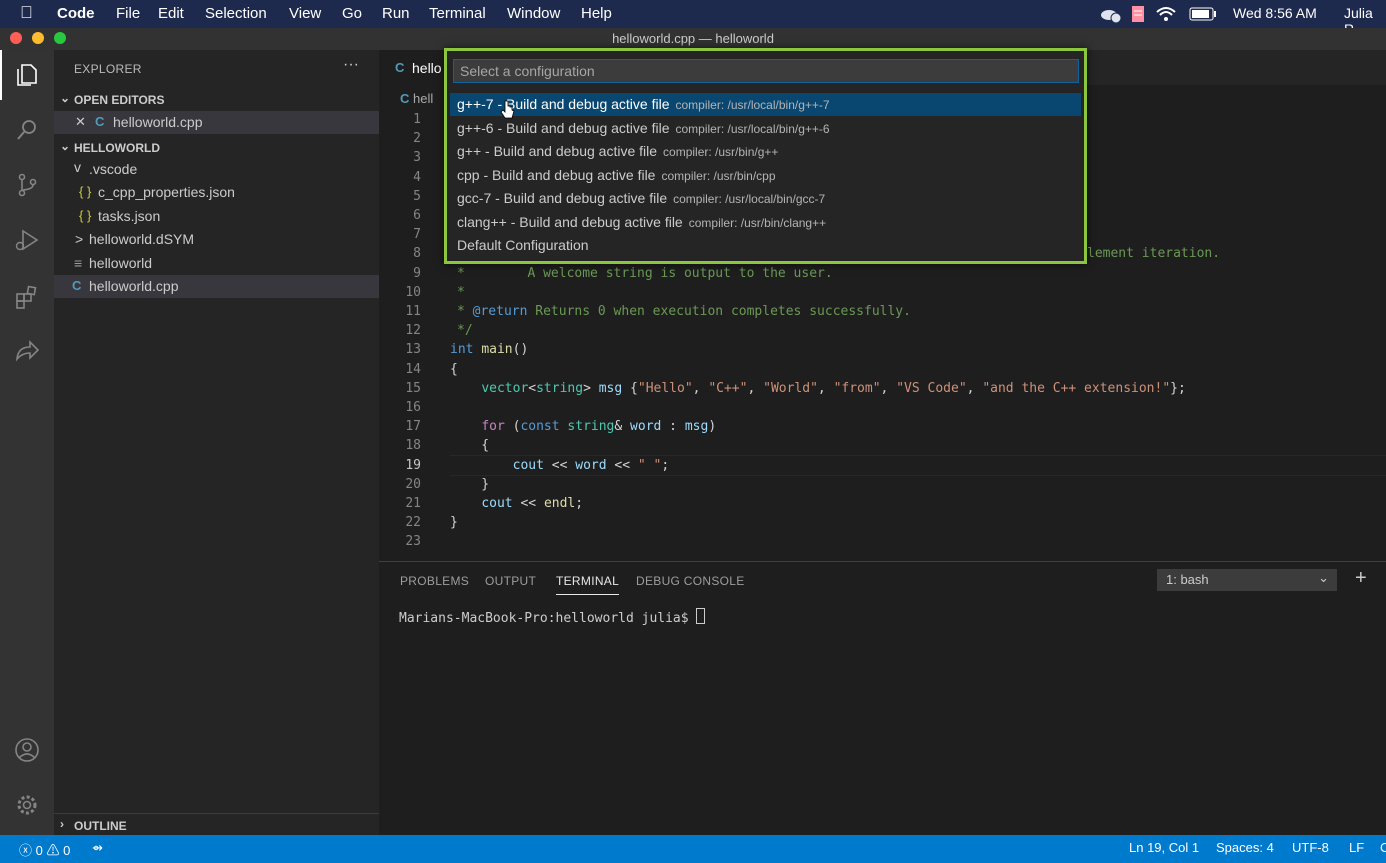 This screenshot has width=1386, height=863. Describe the element at coordinates (1245, 847) in the screenshot. I see `indentation: Spaces: 4` at that location.